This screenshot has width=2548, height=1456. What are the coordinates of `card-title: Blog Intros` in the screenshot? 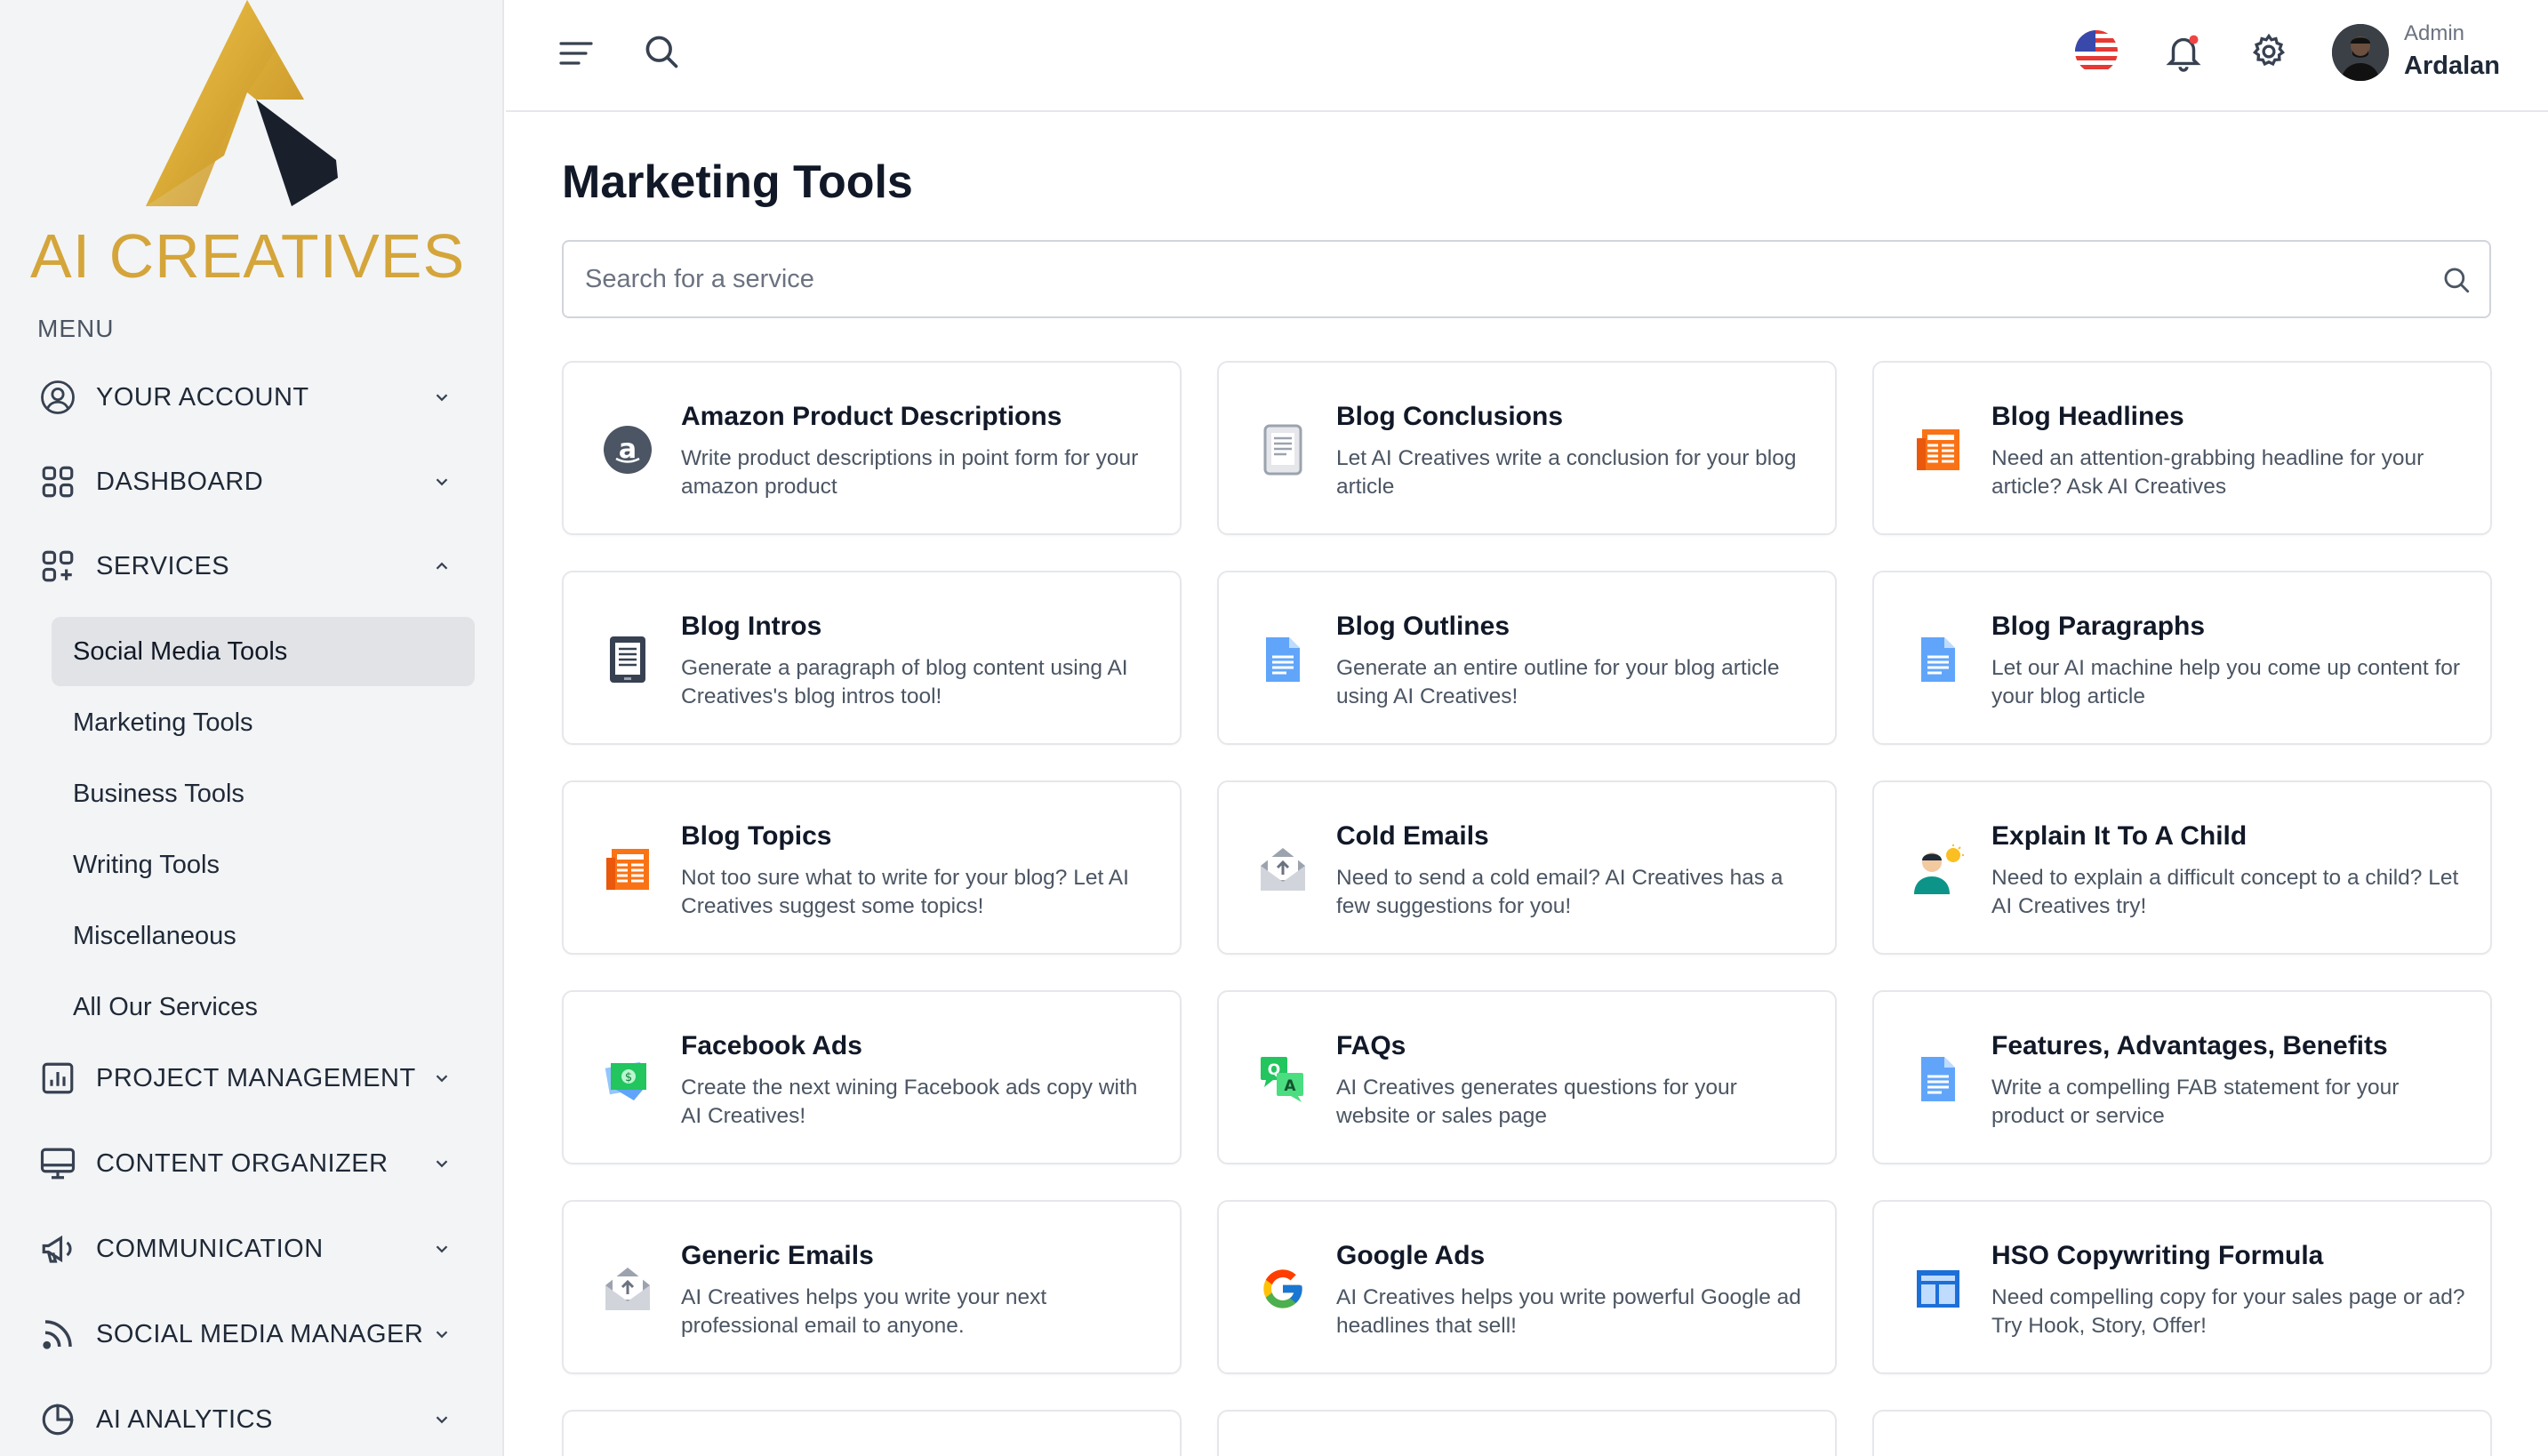 It's located at (751, 626).